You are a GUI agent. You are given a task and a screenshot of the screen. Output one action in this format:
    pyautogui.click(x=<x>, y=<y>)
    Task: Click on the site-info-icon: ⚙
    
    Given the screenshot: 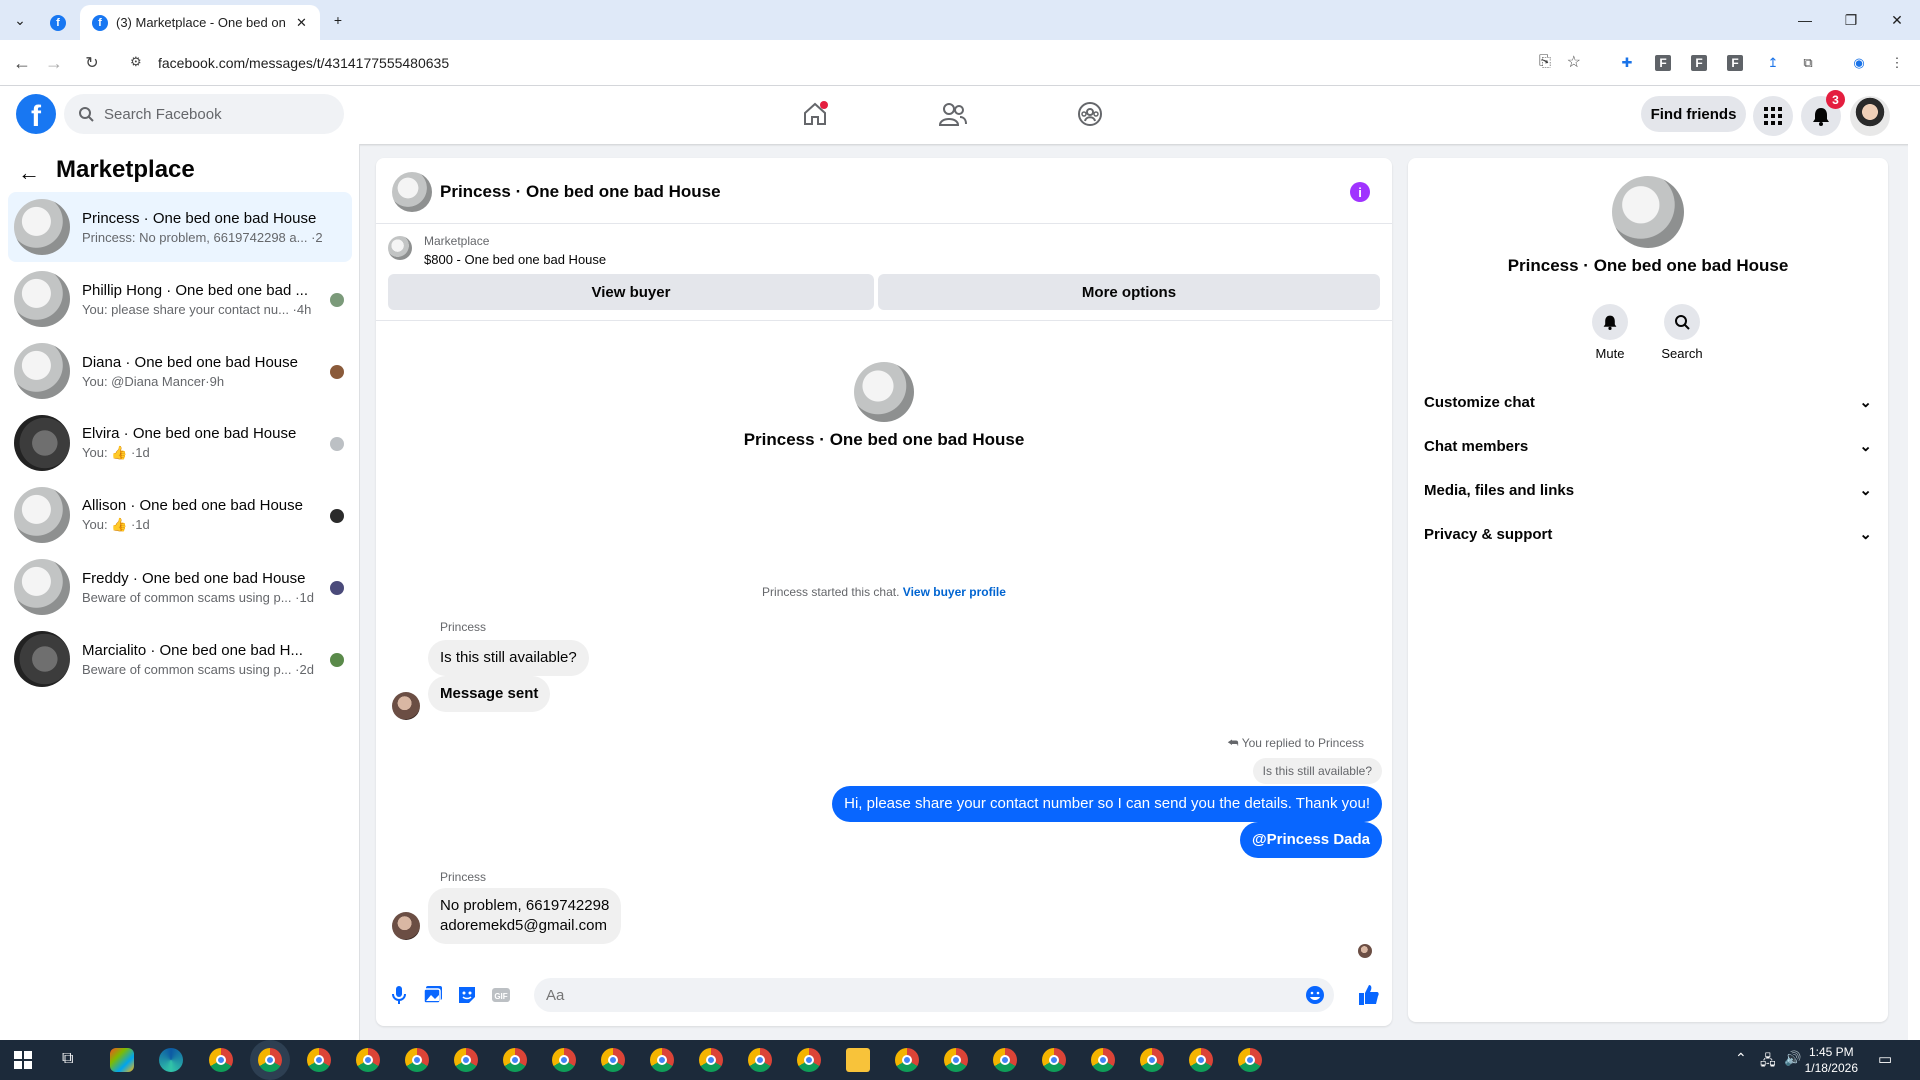 What is the action you would take?
    pyautogui.click(x=136, y=62)
    